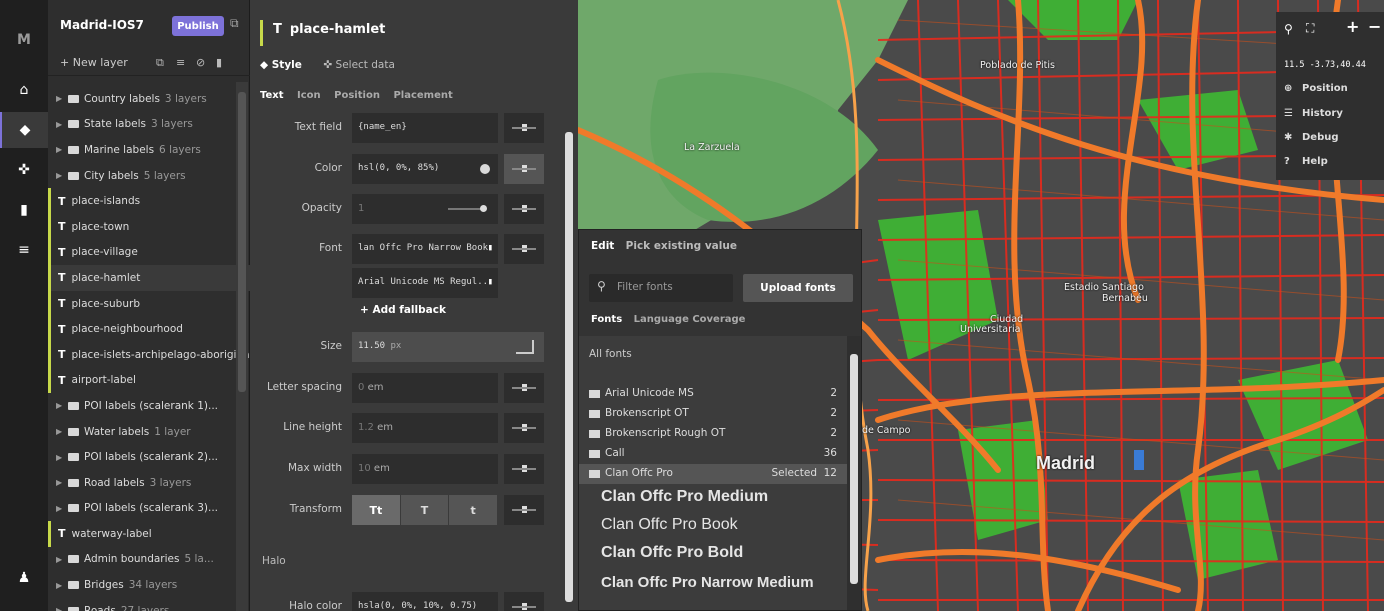 This screenshot has width=1384, height=611. I want to click on layer-item: Tplace-hamlet, so click(149, 278).